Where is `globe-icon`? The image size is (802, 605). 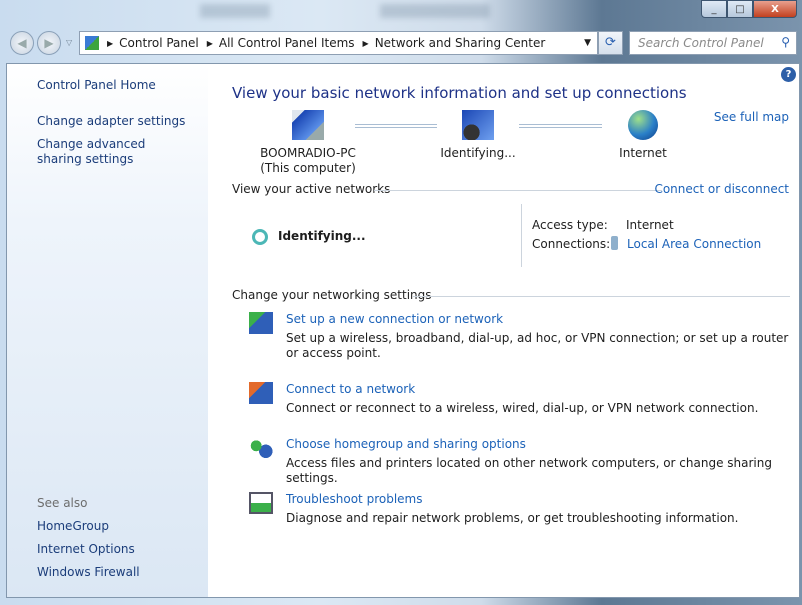
globe-icon is located at coordinates (643, 125).